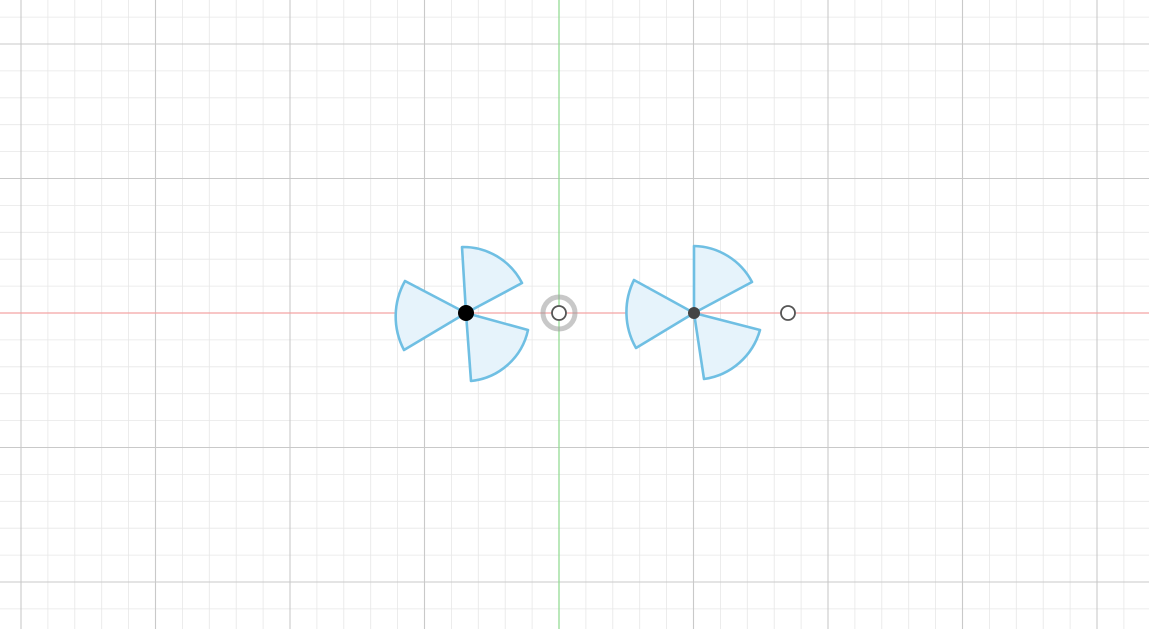 This screenshot has width=1149, height=629. What do you see at coordinates (694, 313) in the screenshot?
I see `center-point-right` at bounding box center [694, 313].